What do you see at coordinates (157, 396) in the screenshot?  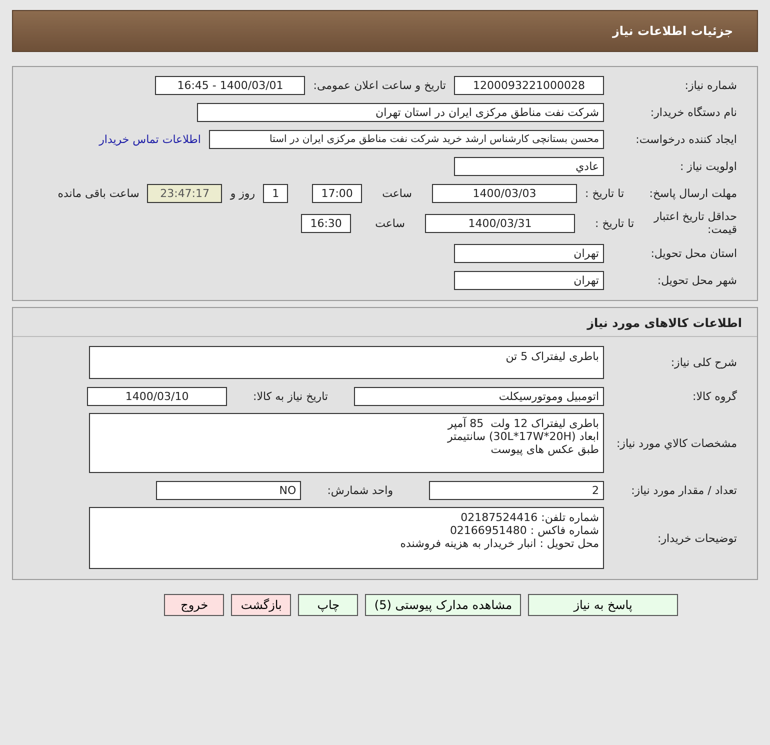 I see `need-date-field: 1400/03/10` at bounding box center [157, 396].